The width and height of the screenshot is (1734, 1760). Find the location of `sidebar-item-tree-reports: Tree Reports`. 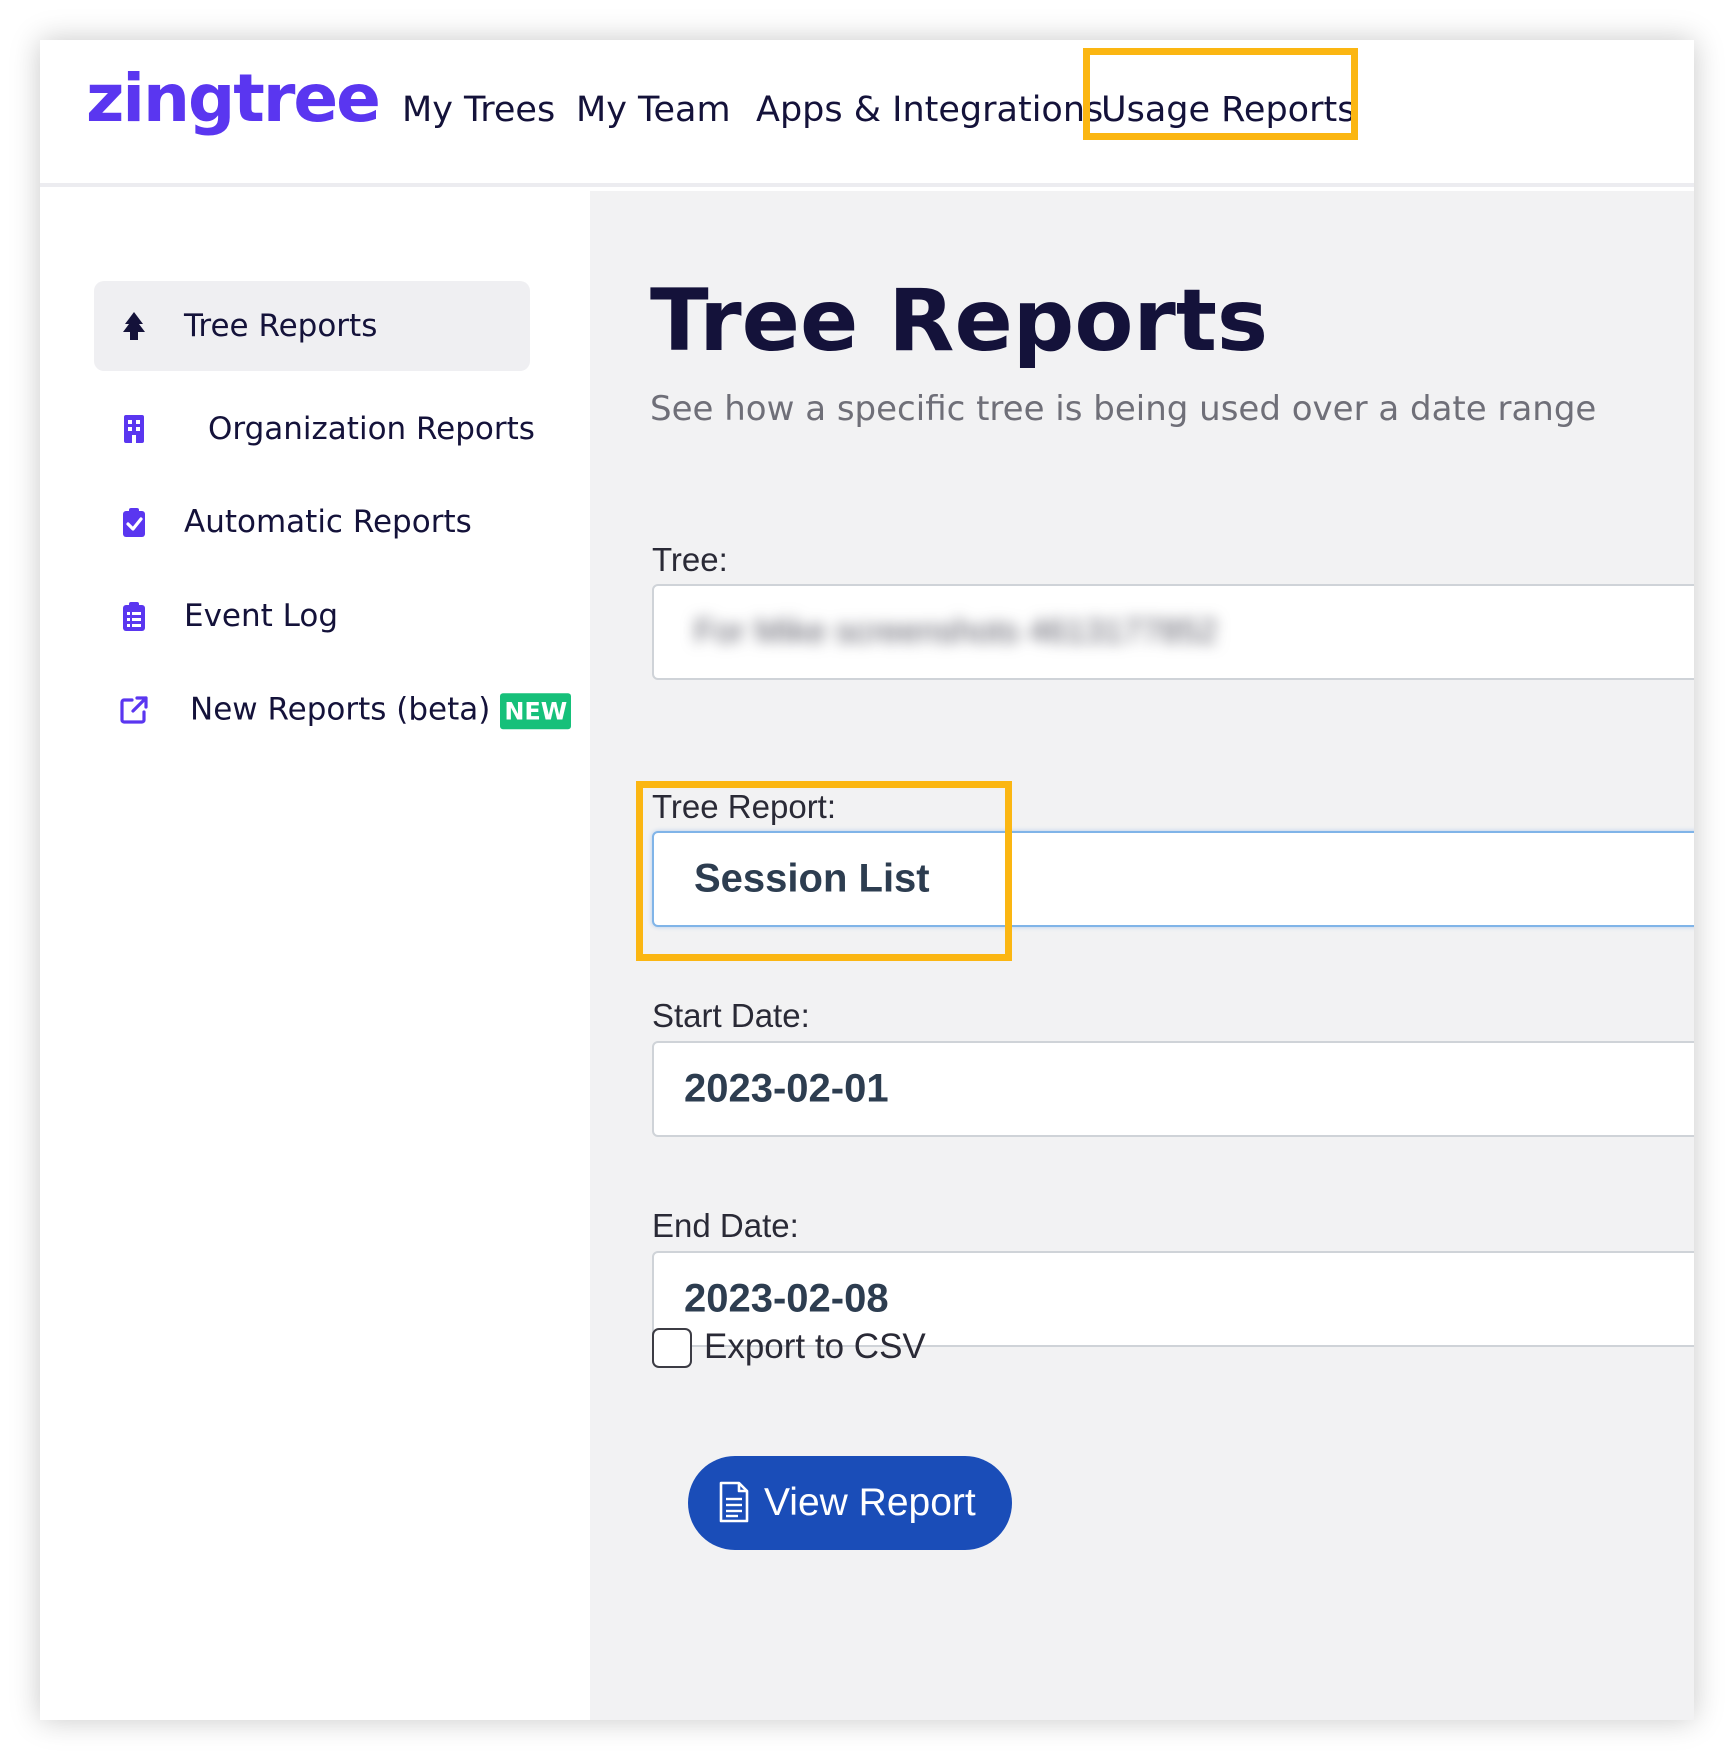

sidebar-item-tree-reports: Tree Reports is located at coordinates (312, 326).